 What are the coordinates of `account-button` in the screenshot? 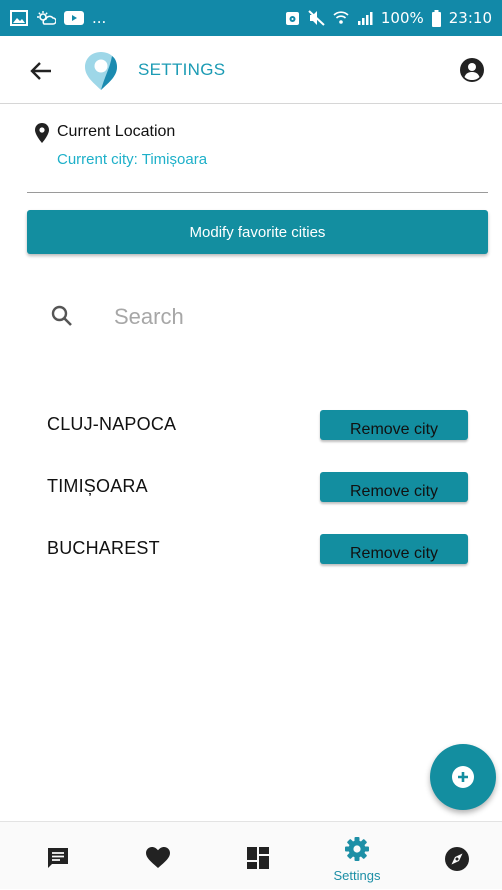 It's located at (472, 70).